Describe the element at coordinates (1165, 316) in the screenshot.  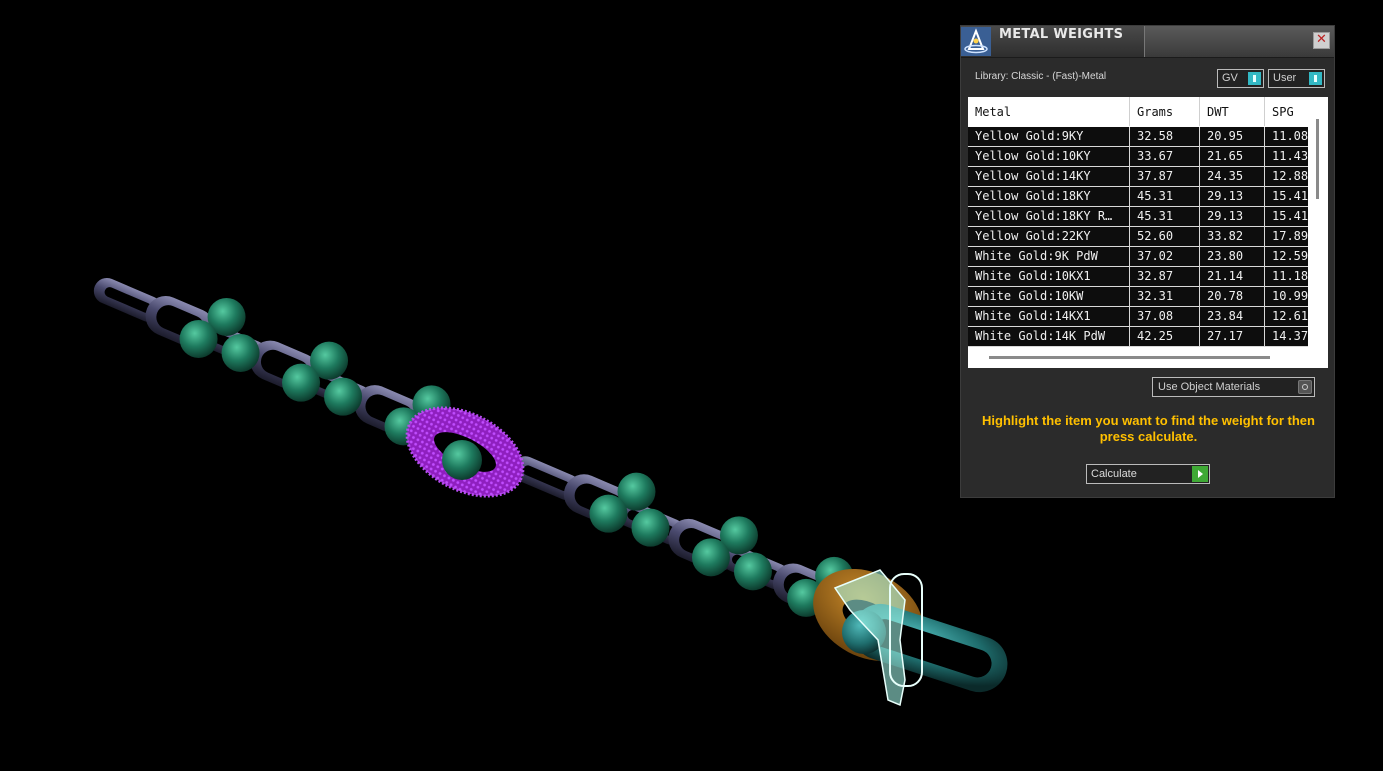
I see `grams-cell: 37.08` at that location.